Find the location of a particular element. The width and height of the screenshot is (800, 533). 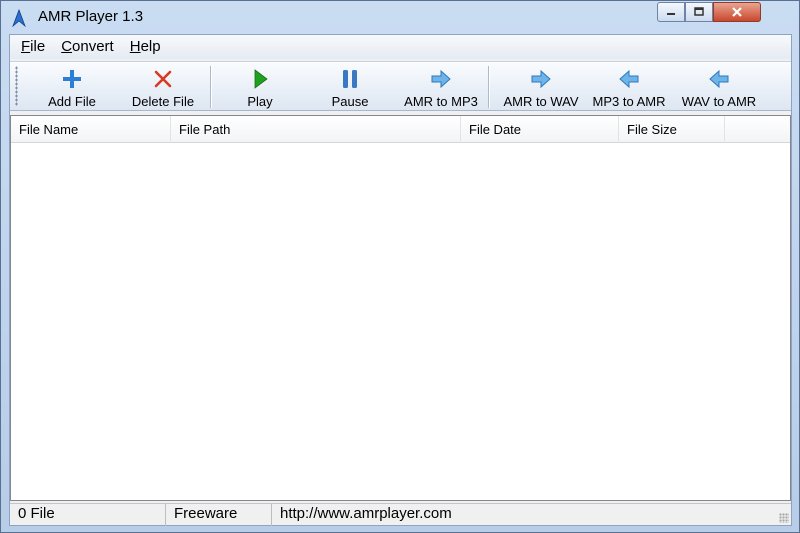

column-file-date: File Date is located at coordinates (540, 129).